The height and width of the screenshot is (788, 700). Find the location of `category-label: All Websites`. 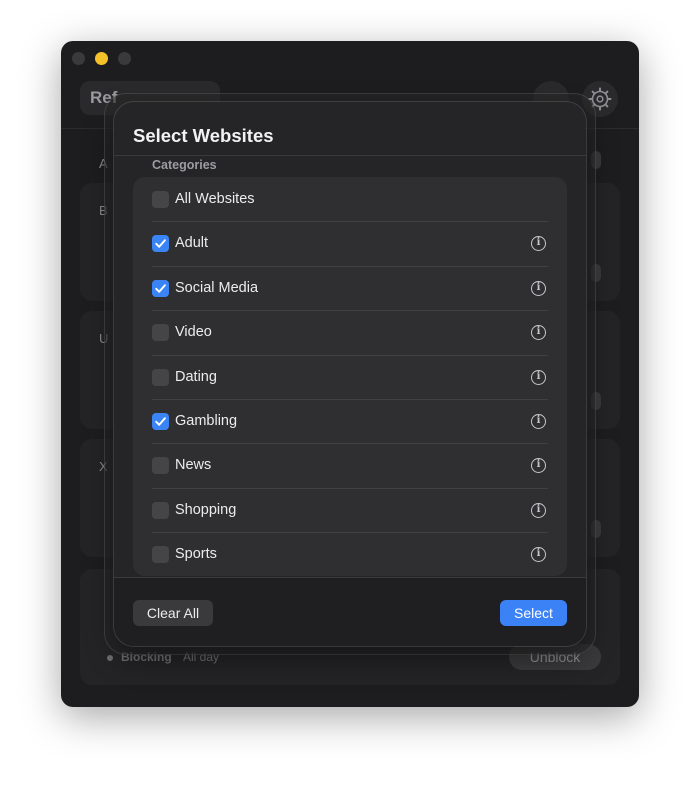

category-label: All Websites is located at coordinates (215, 199).